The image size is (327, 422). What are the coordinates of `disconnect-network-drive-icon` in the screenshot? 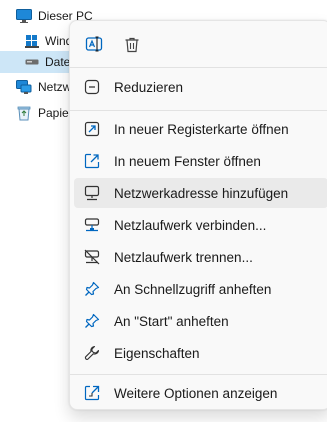 It's located at (92, 257).